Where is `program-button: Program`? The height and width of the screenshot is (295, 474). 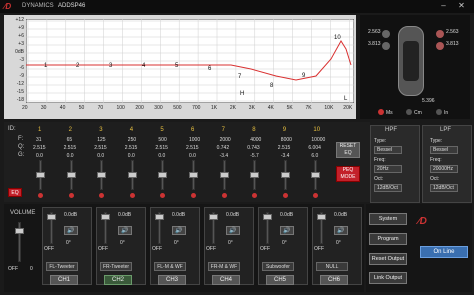 program-button: Program is located at coordinates (388, 239).